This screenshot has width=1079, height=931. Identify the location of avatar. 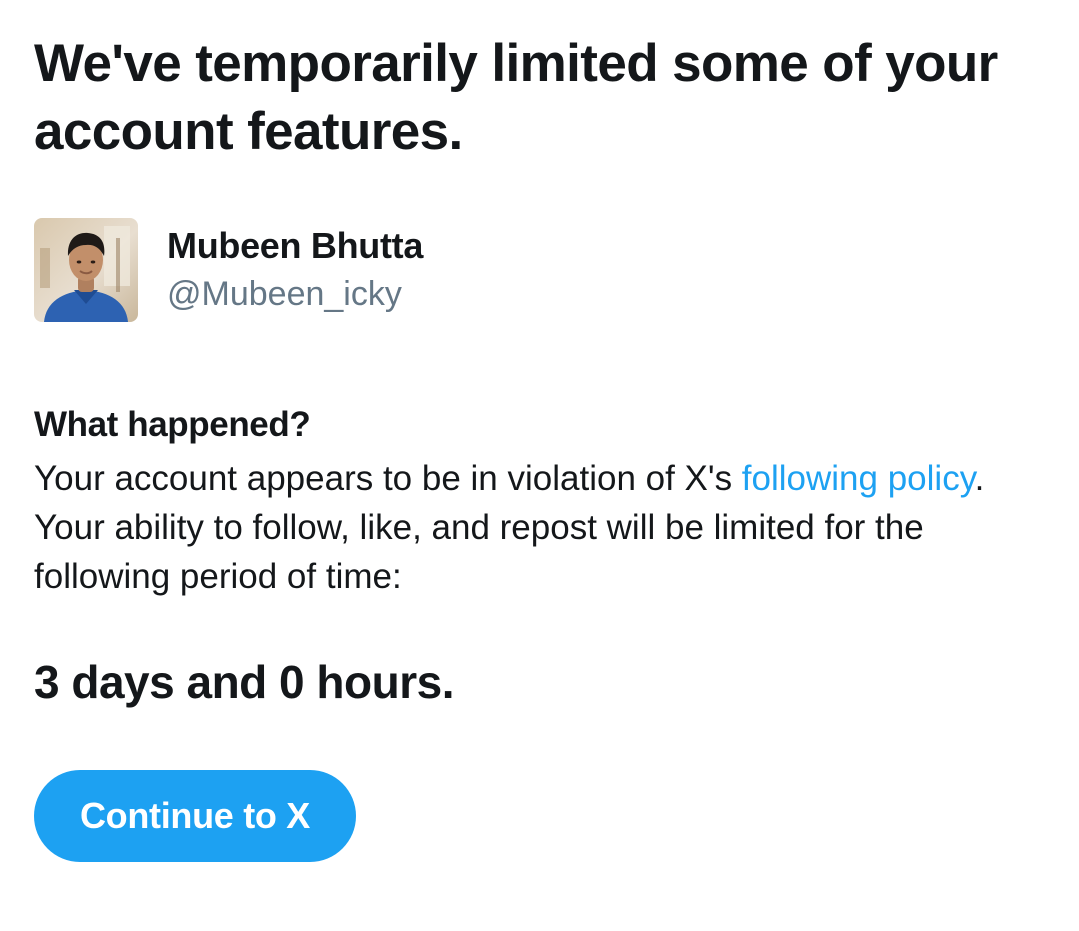
(86, 270).